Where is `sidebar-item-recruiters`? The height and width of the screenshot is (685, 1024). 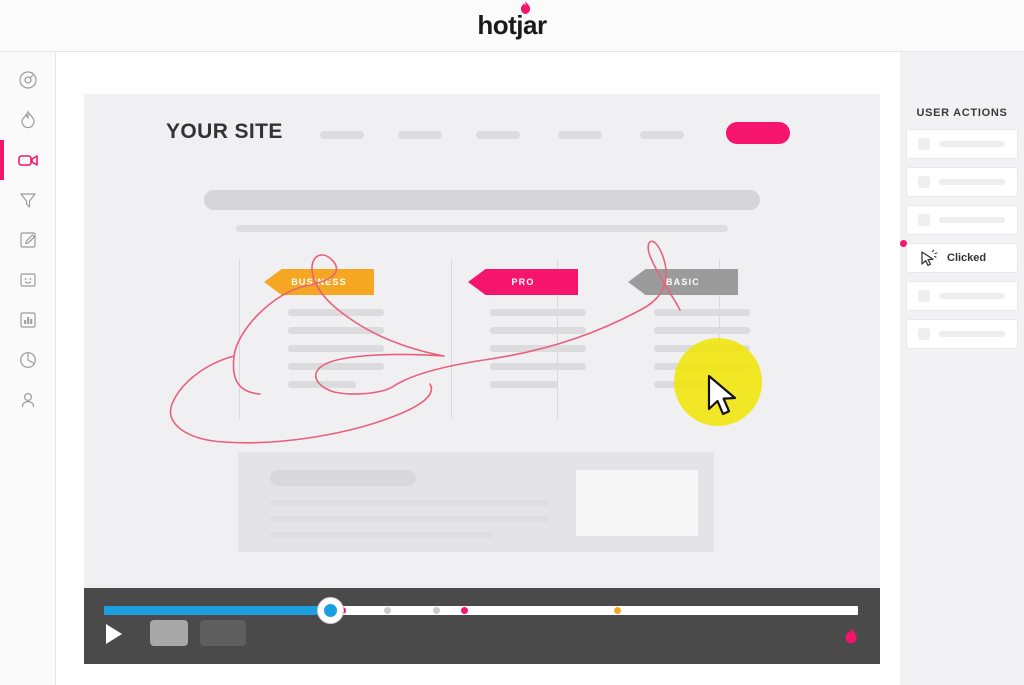
sidebar-item-recruiters is located at coordinates (28, 400).